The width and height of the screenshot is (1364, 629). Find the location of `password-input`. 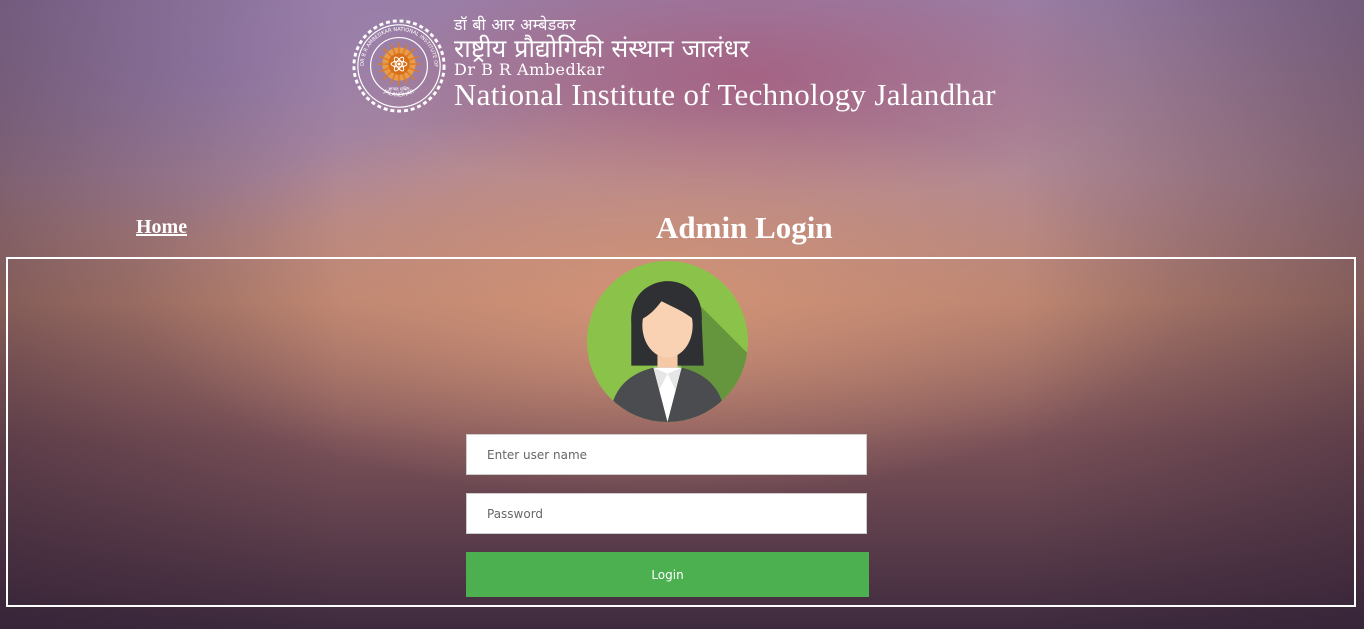

password-input is located at coordinates (666, 513).